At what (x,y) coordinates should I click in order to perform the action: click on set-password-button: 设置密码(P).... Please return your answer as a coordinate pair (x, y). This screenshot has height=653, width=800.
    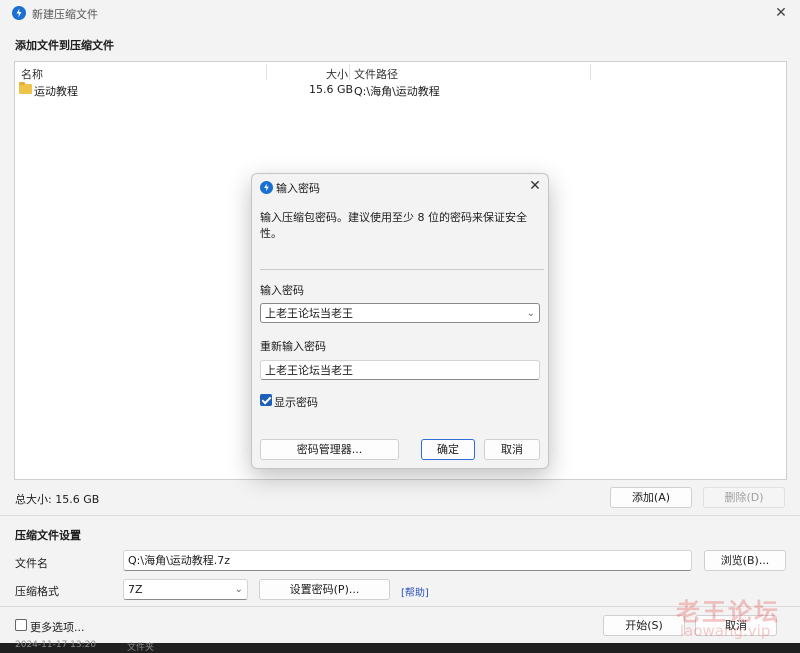
    Looking at the image, I should click on (324, 589).